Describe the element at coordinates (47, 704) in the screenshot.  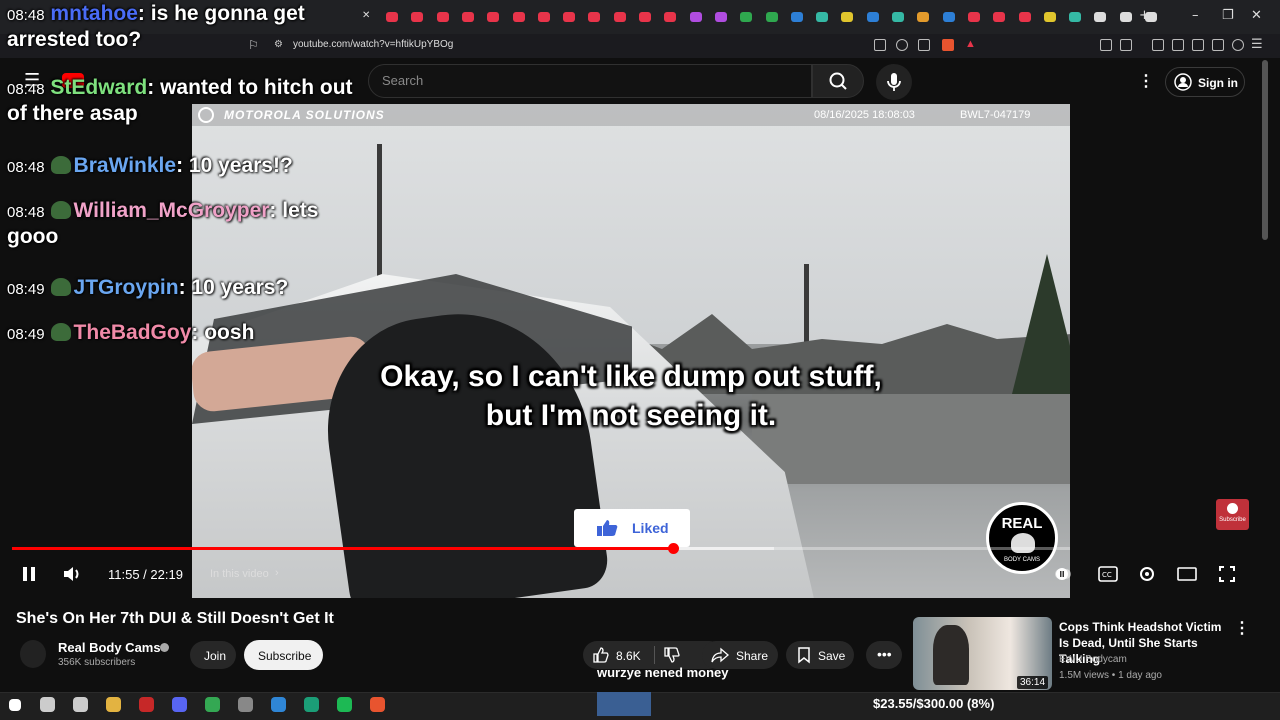
I see `search-icon` at that location.